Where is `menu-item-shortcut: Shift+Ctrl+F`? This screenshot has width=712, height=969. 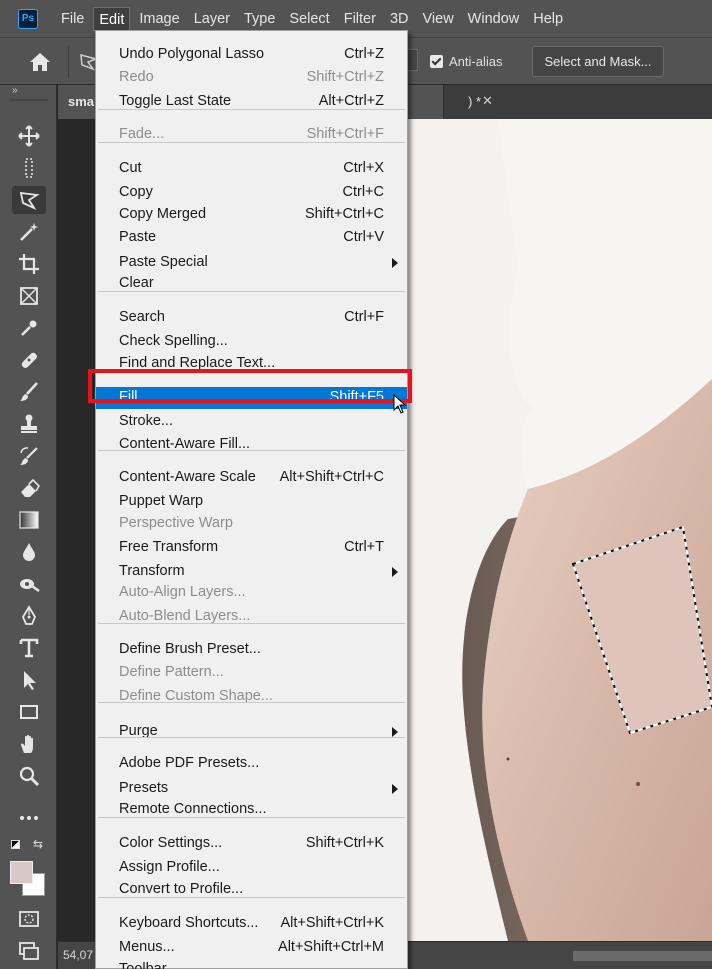 menu-item-shortcut: Shift+Ctrl+F is located at coordinates (345, 134).